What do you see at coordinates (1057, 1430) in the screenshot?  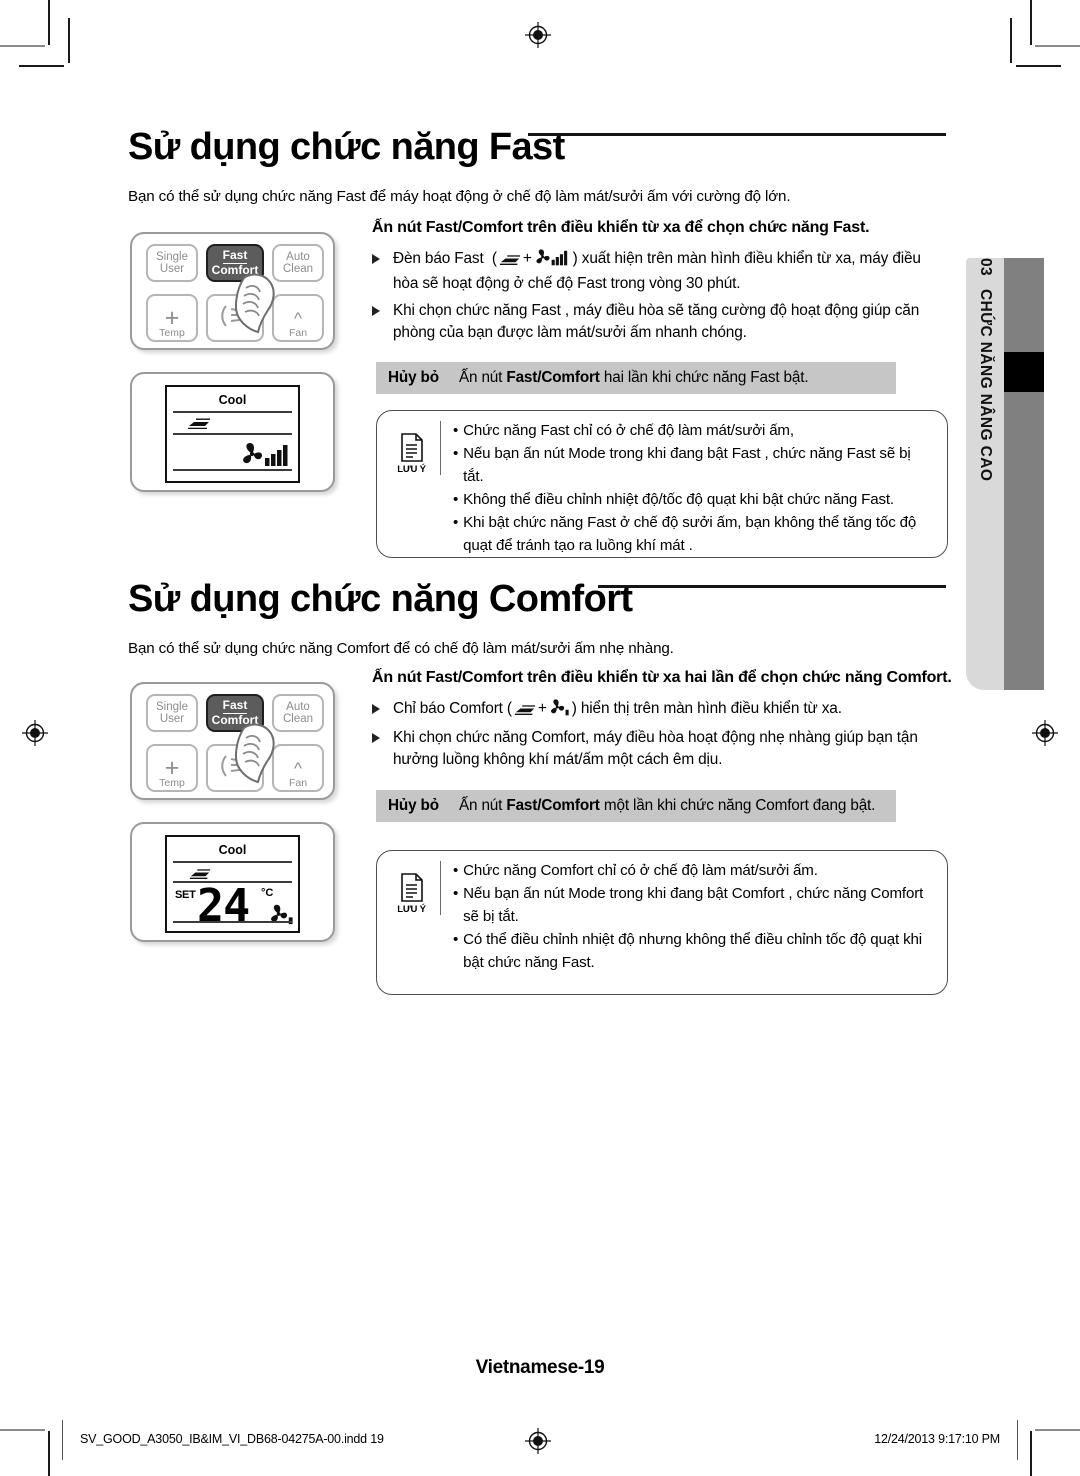 I see `crop-mark-bottom-right-h-gray` at bounding box center [1057, 1430].